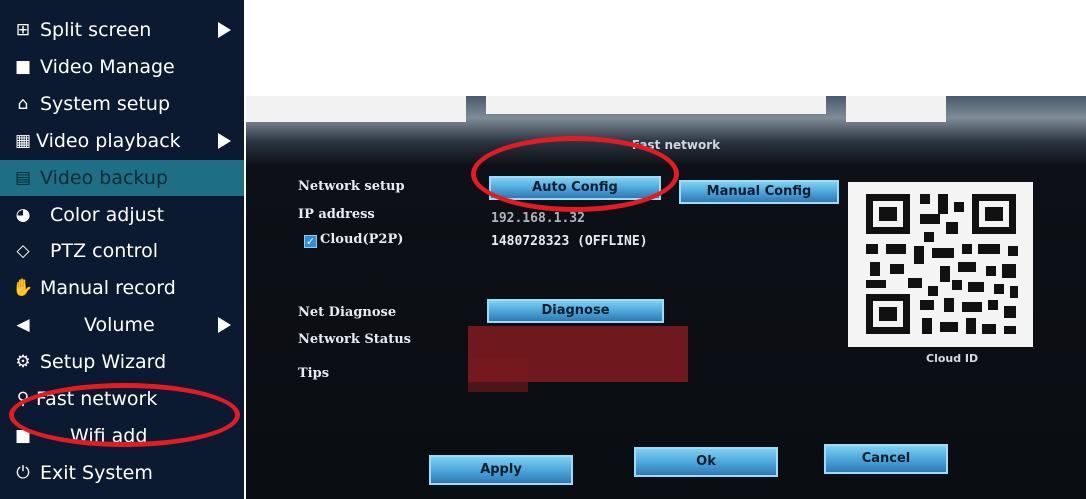 This screenshot has width=1086, height=499. I want to click on grid-icon: ⊞, so click(23, 30).